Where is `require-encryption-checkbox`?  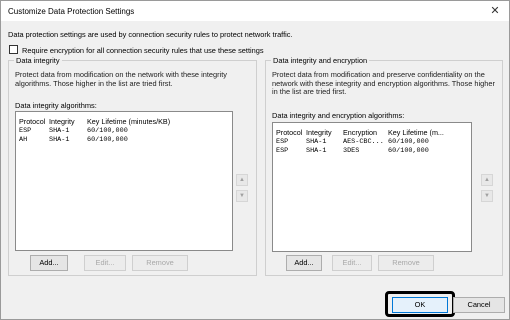
require-encryption-checkbox is located at coordinates (13, 49).